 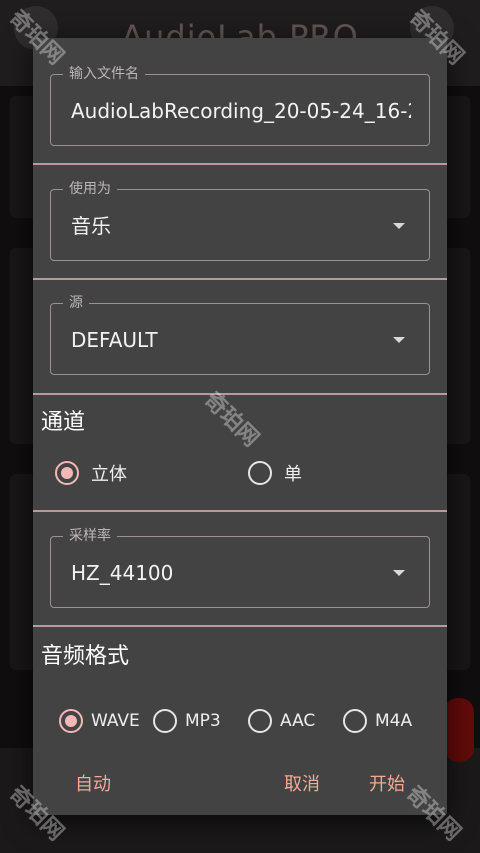 What do you see at coordinates (104, 74) in the screenshot?
I see `filename-label: 输入文件名` at bounding box center [104, 74].